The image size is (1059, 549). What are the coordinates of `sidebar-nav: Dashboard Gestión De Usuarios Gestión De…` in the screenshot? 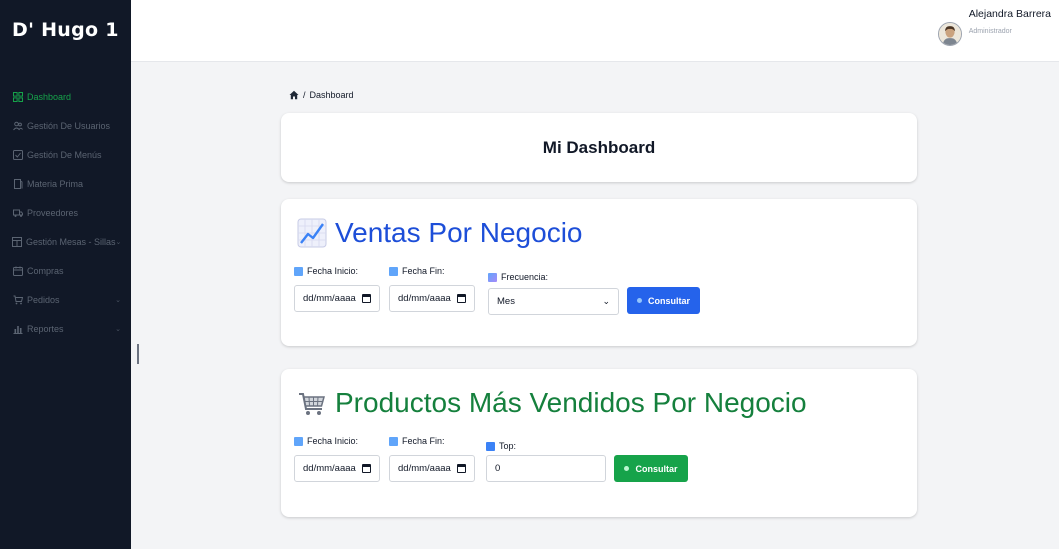 It's located at (65, 212).